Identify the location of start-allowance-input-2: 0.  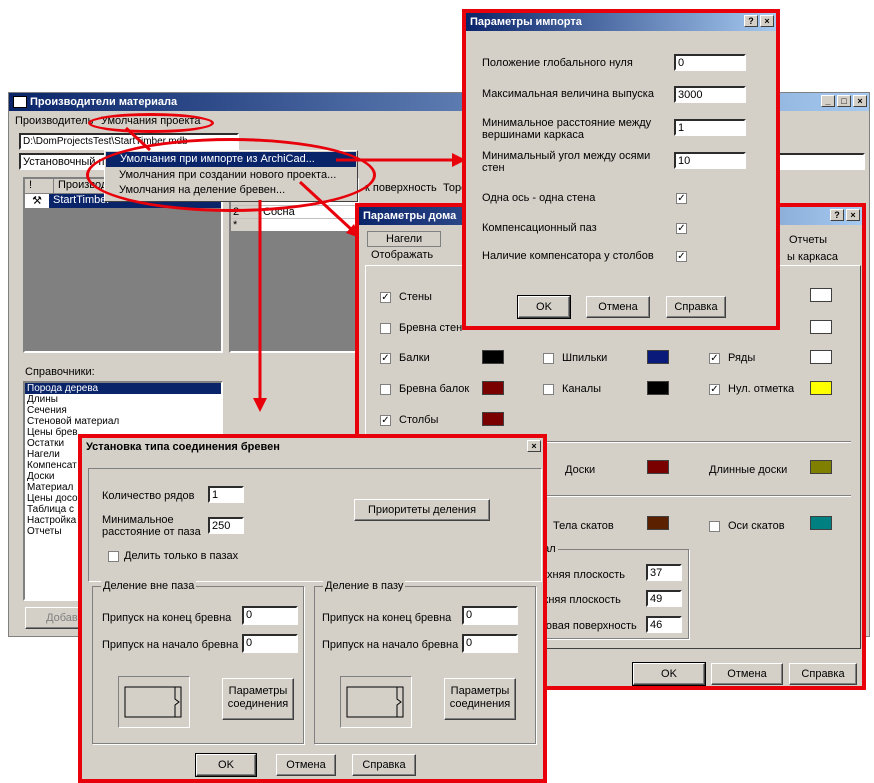
(490, 643).